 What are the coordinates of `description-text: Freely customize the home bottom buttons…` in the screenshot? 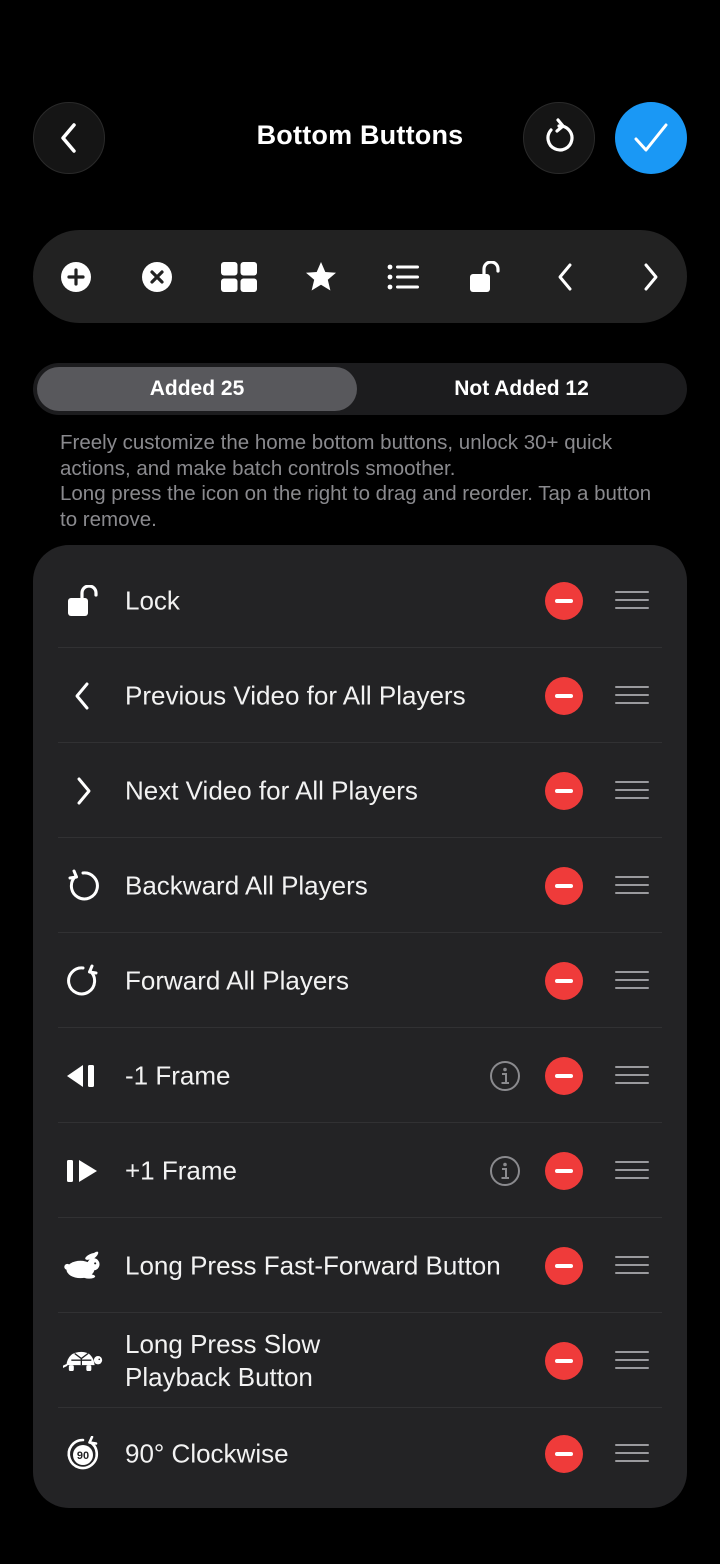 It's located at (365, 481).